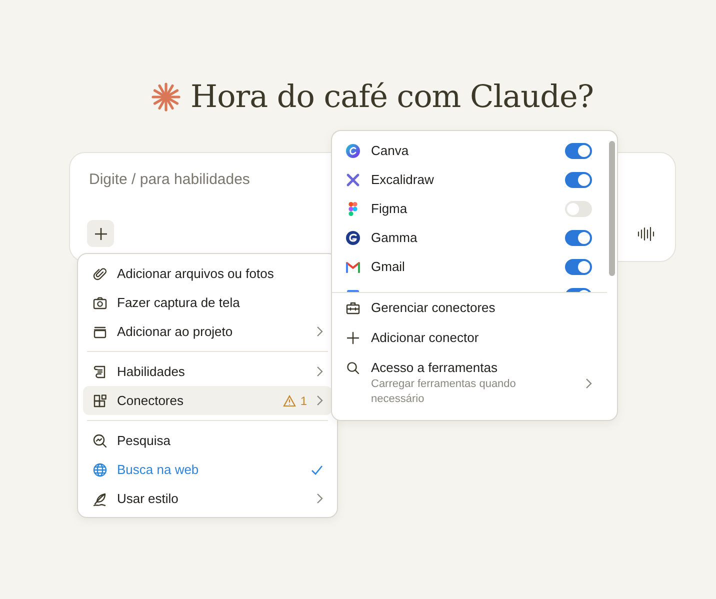 This screenshot has width=716, height=599. What do you see at coordinates (444, 392) in the screenshot?
I see `menu-item-description: Carregar ferramentas quando necessário` at bounding box center [444, 392].